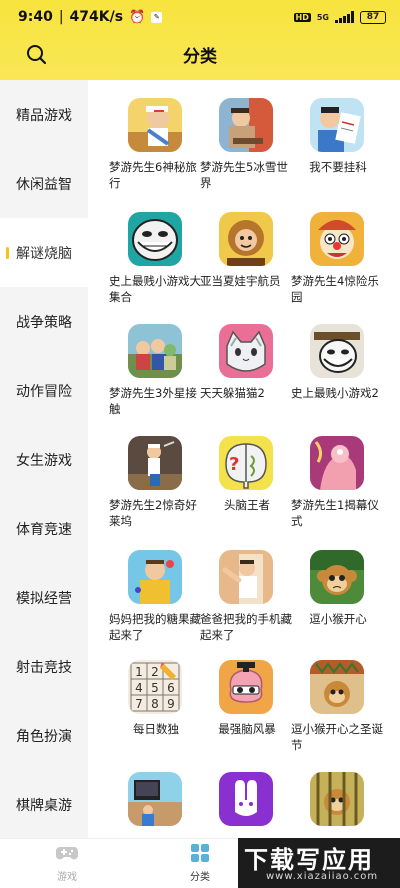  I want to click on game-name: 史上最贱小游戏2, so click(335, 393).